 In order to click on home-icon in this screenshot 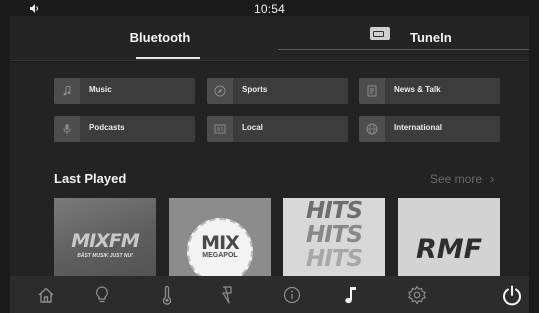, I will do `click(46, 294)`.